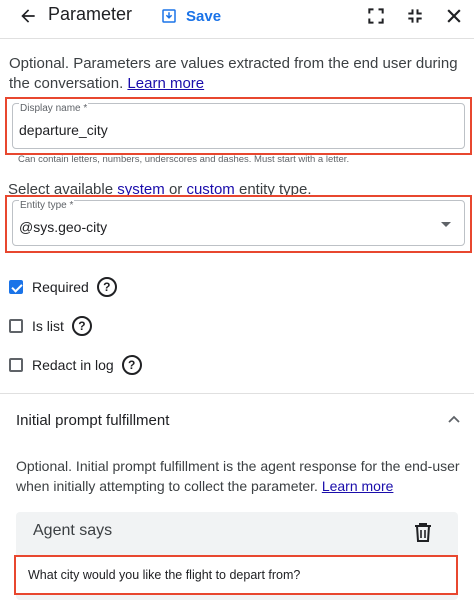 This screenshot has width=474, height=600. What do you see at coordinates (204, 16) in the screenshot?
I see `save-label: Save` at bounding box center [204, 16].